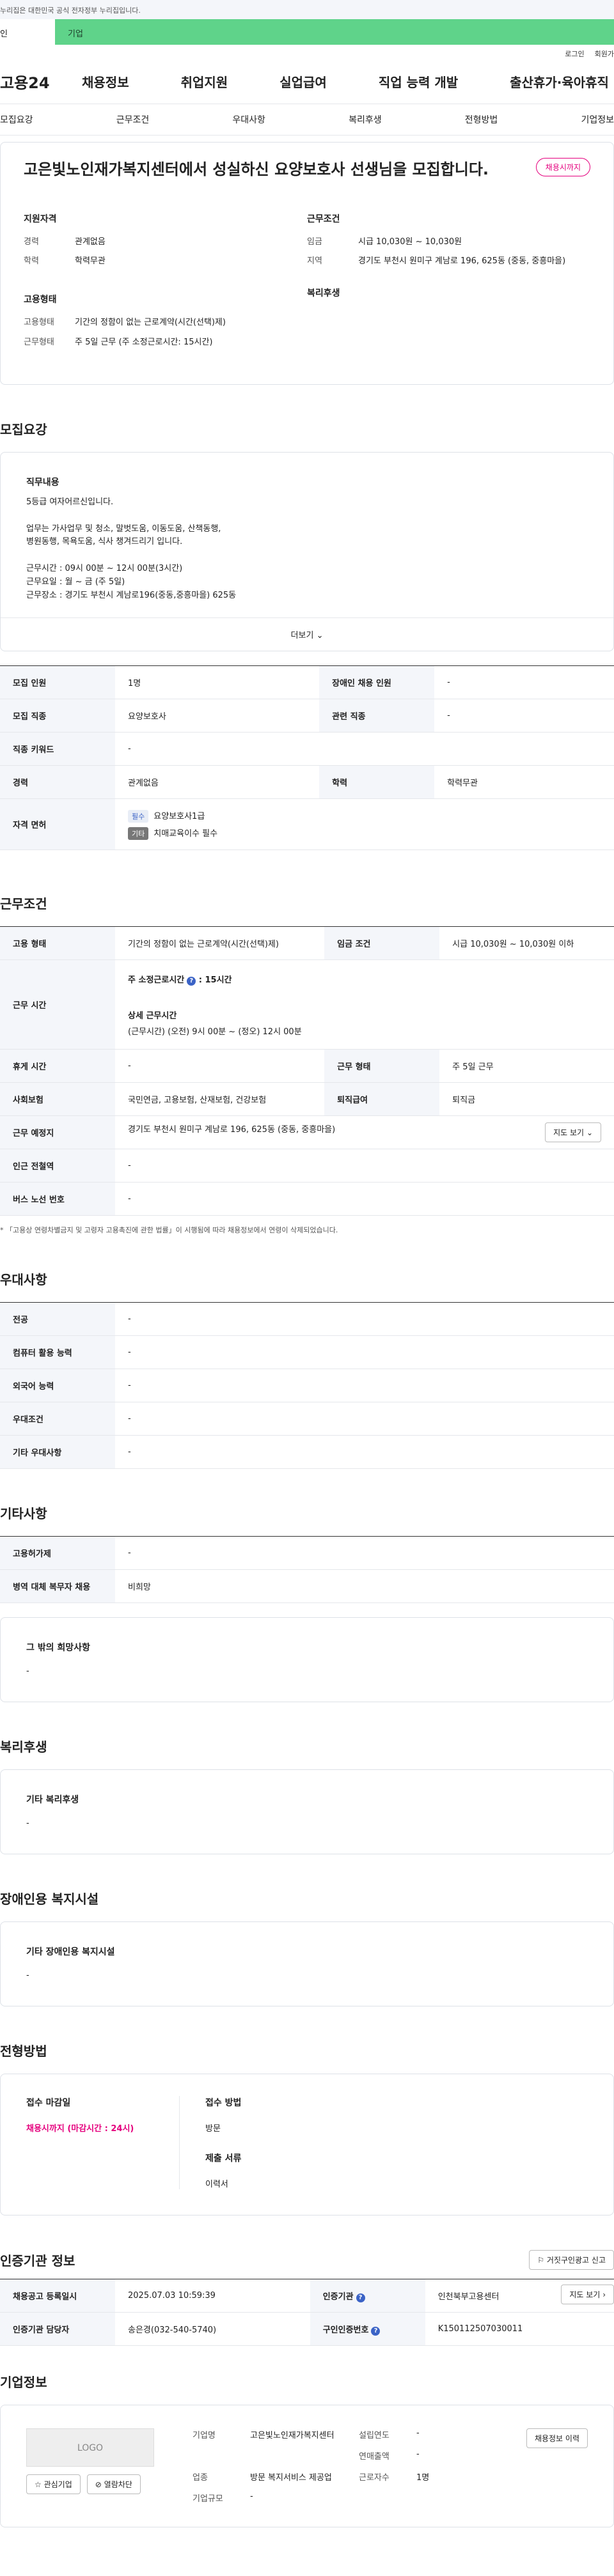  What do you see at coordinates (39, 323) in the screenshot?
I see `emp-type-label: 고용형태` at bounding box center [39, 323].